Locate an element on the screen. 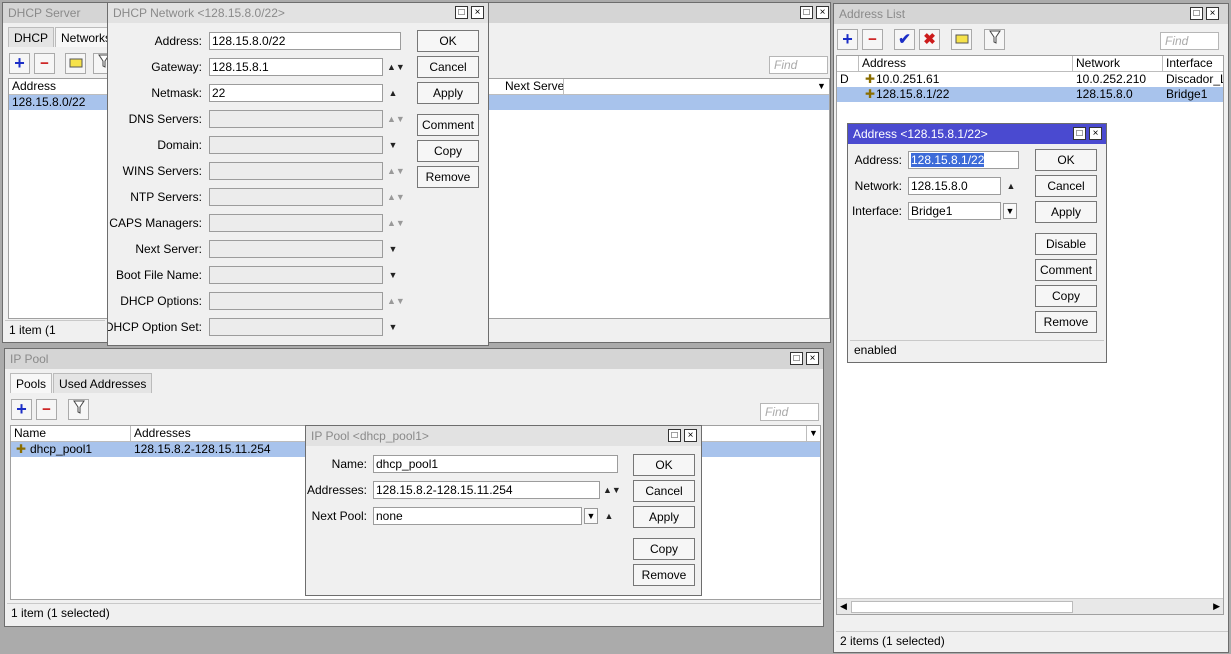 This screenshot has height=654, width=1231. netmask-field: 22 is located at coordinates (296, 93).